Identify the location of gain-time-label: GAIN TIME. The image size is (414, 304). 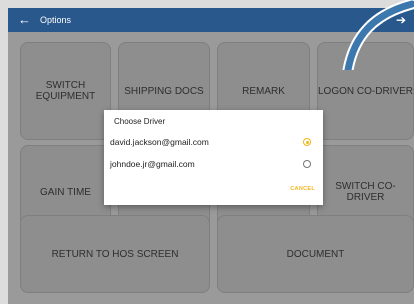
(65, 192).